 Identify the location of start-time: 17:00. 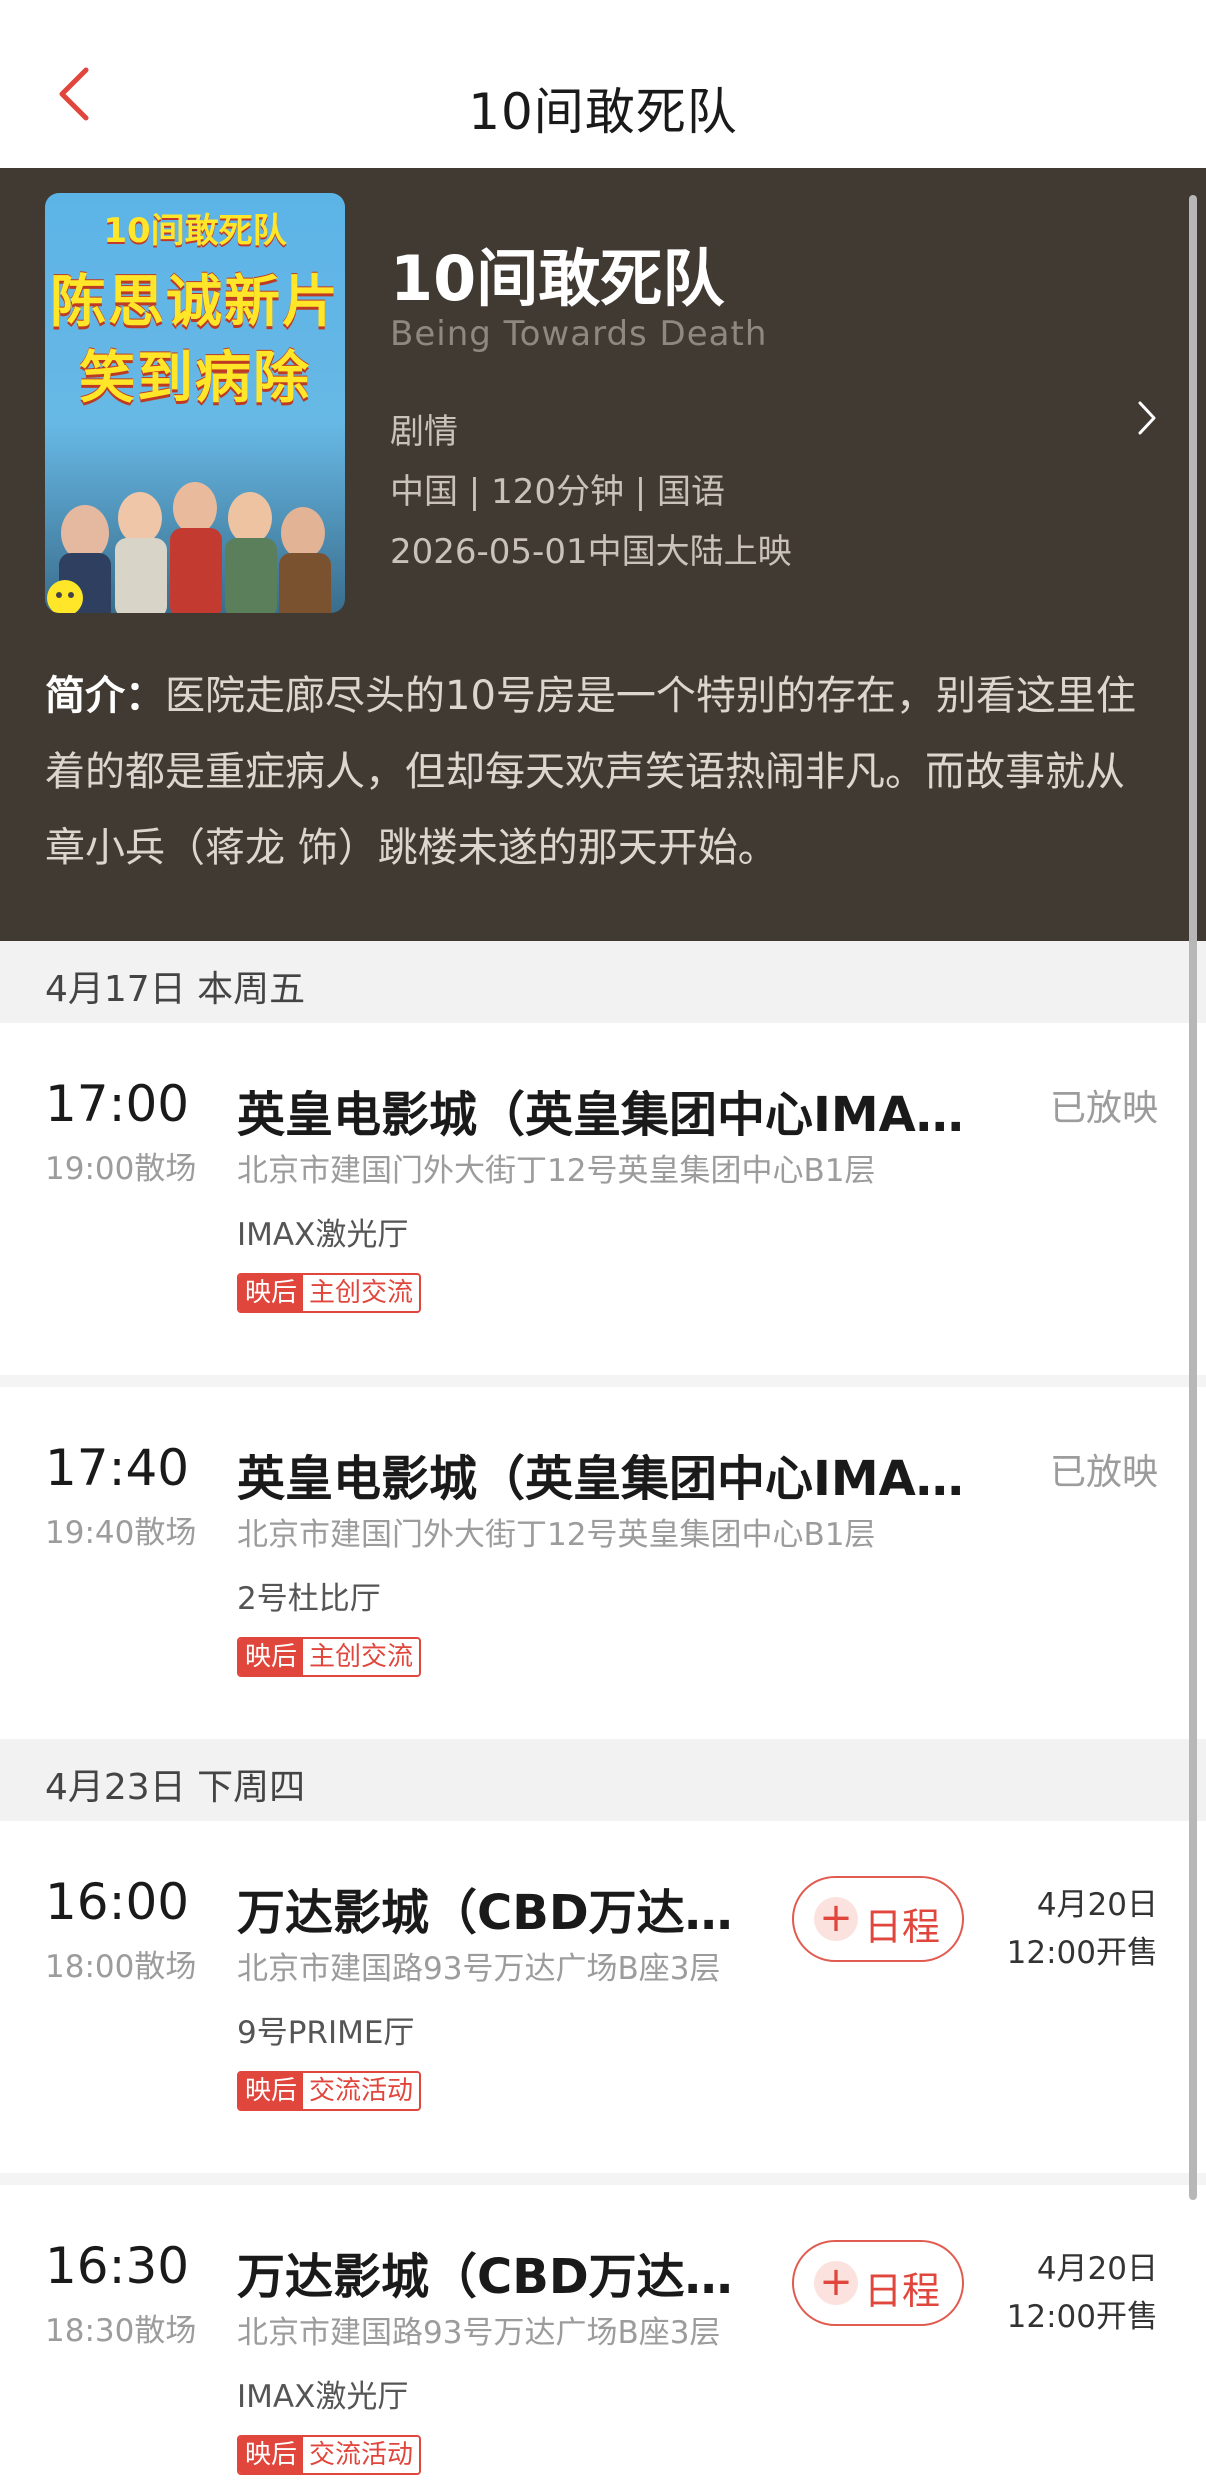
(117, 1104).